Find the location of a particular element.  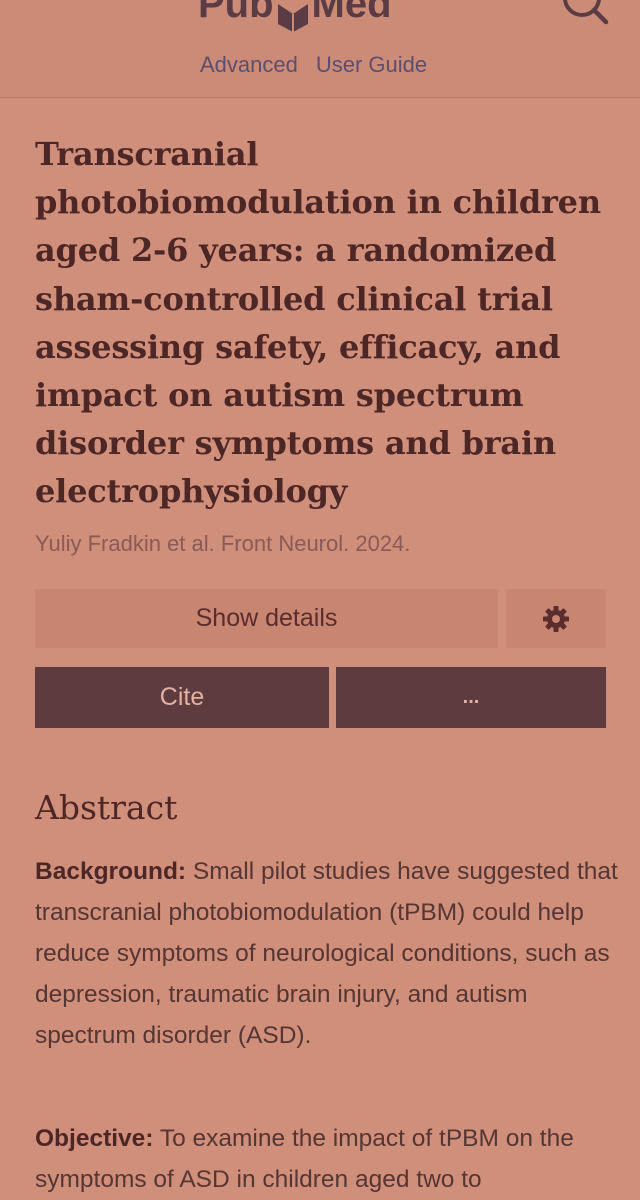

logo-text-left: Pub is located at coordinates (236, 13).